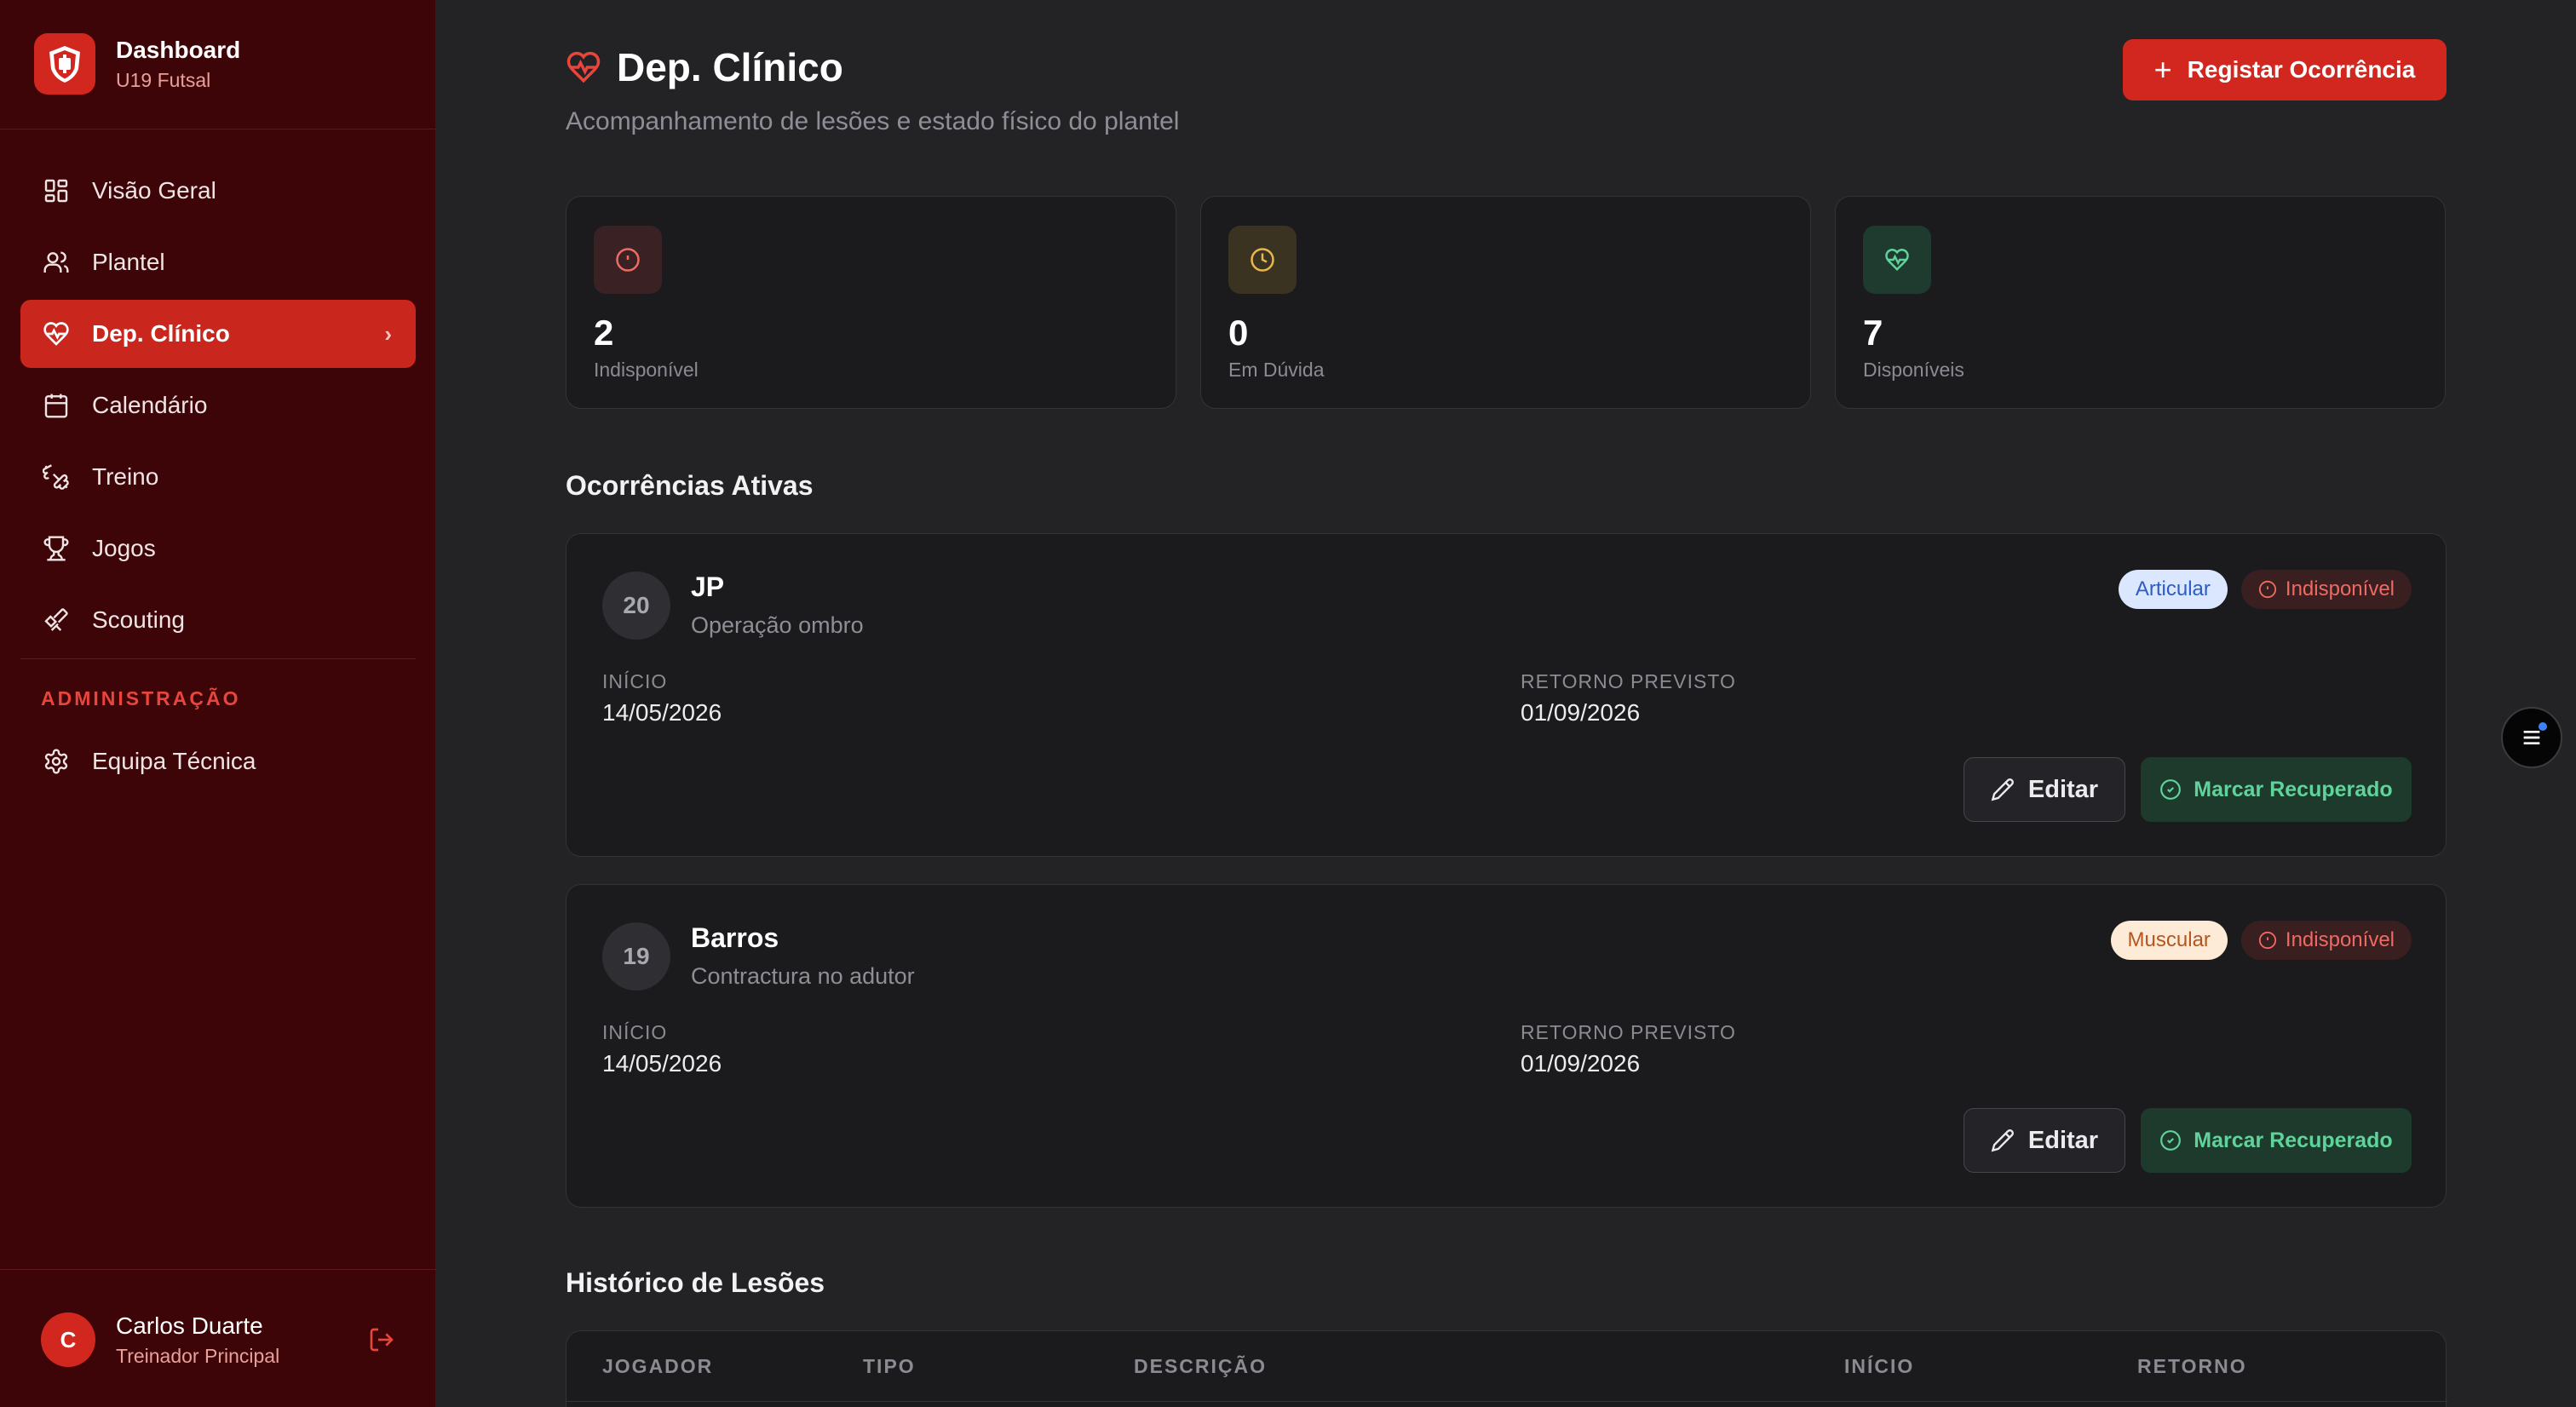  What do you see at coordinates (730, 67) in the screenshot?
I see `page-title: Dep. Clínico` at bounding box center [730, 67].